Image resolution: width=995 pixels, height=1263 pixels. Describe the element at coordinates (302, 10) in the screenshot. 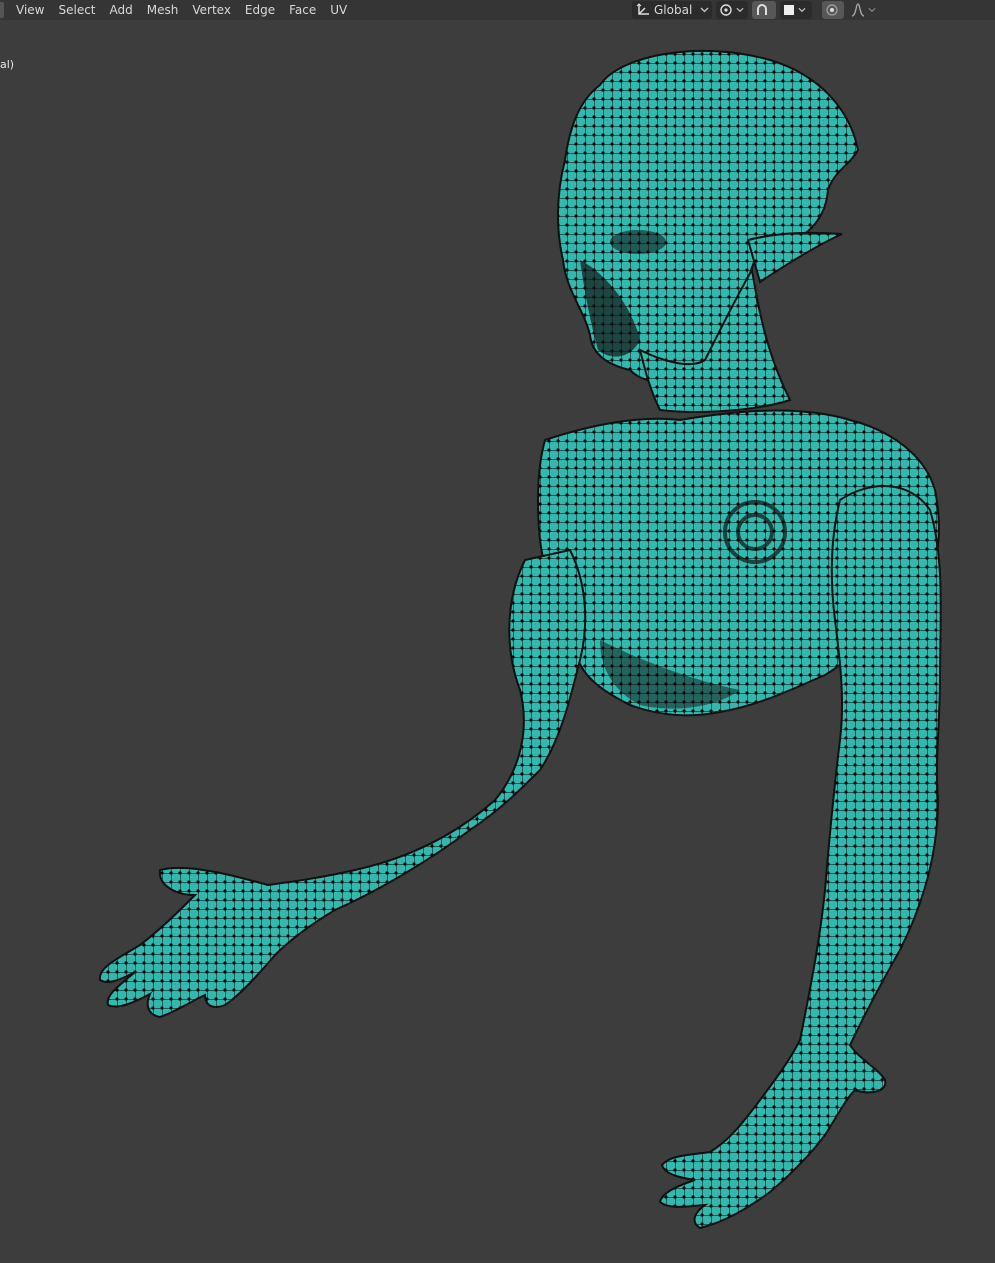

I see `menu-face: Face` at that location.